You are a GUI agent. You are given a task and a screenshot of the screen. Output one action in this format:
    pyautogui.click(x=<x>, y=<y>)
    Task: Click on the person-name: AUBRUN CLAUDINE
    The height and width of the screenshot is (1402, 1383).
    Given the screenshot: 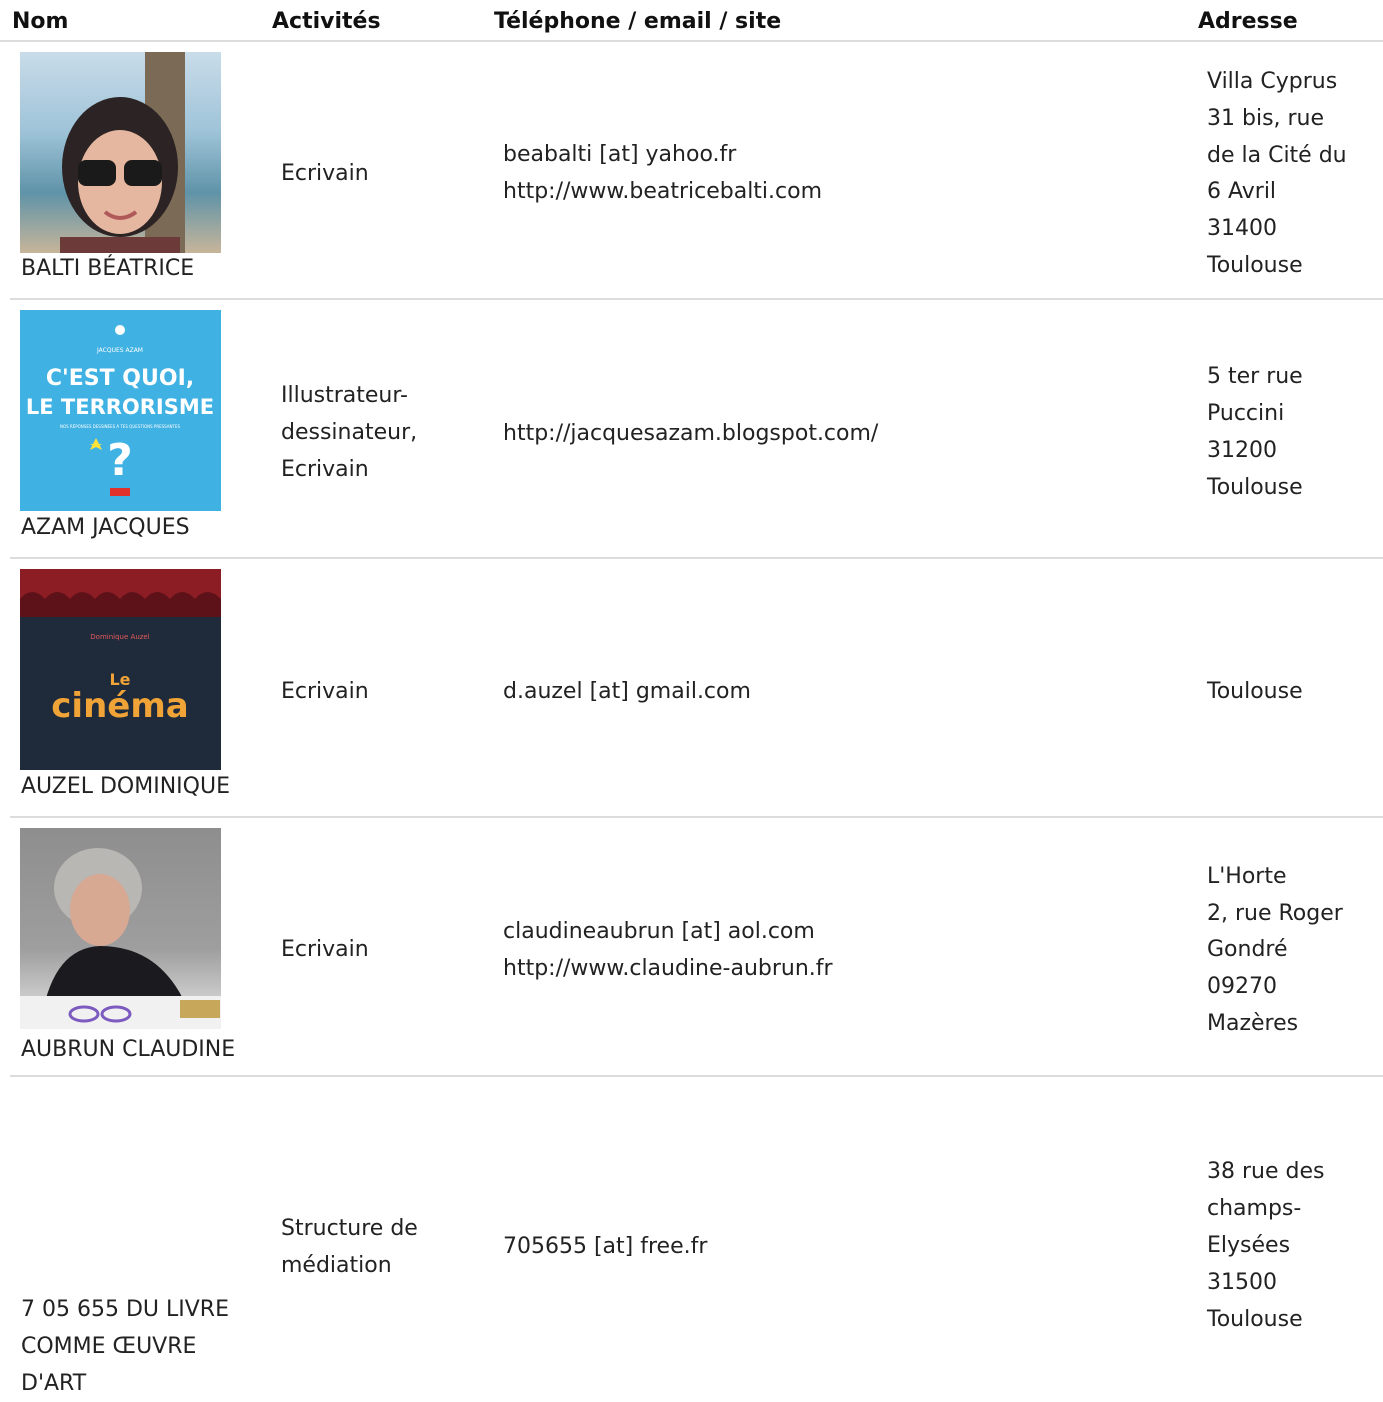 What is the action you would take?
    pyautogui.click(x=128, y=1049)
    